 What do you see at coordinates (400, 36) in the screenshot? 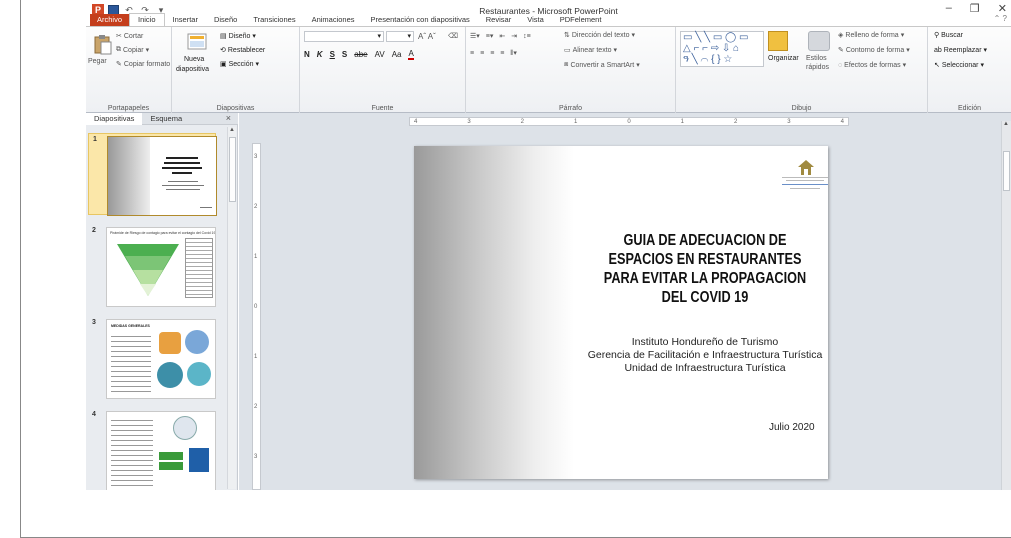
I see `font-size-dropdown: ▾` at bounding box center [400, 36].